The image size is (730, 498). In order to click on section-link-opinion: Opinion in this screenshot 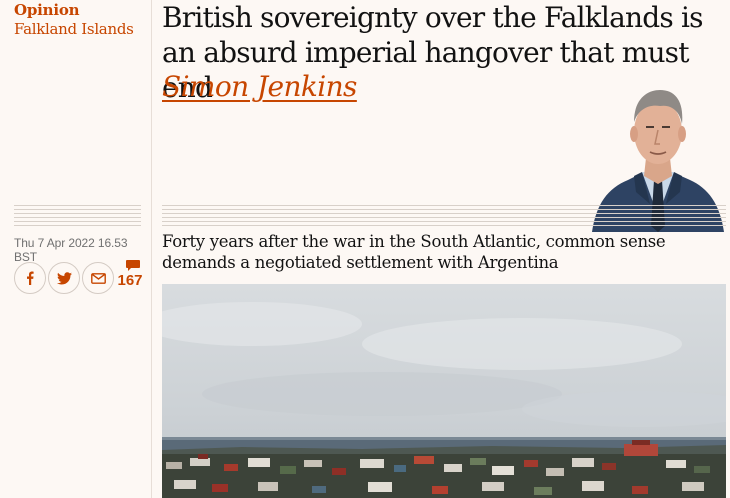, I will do `click(47, 10)`.